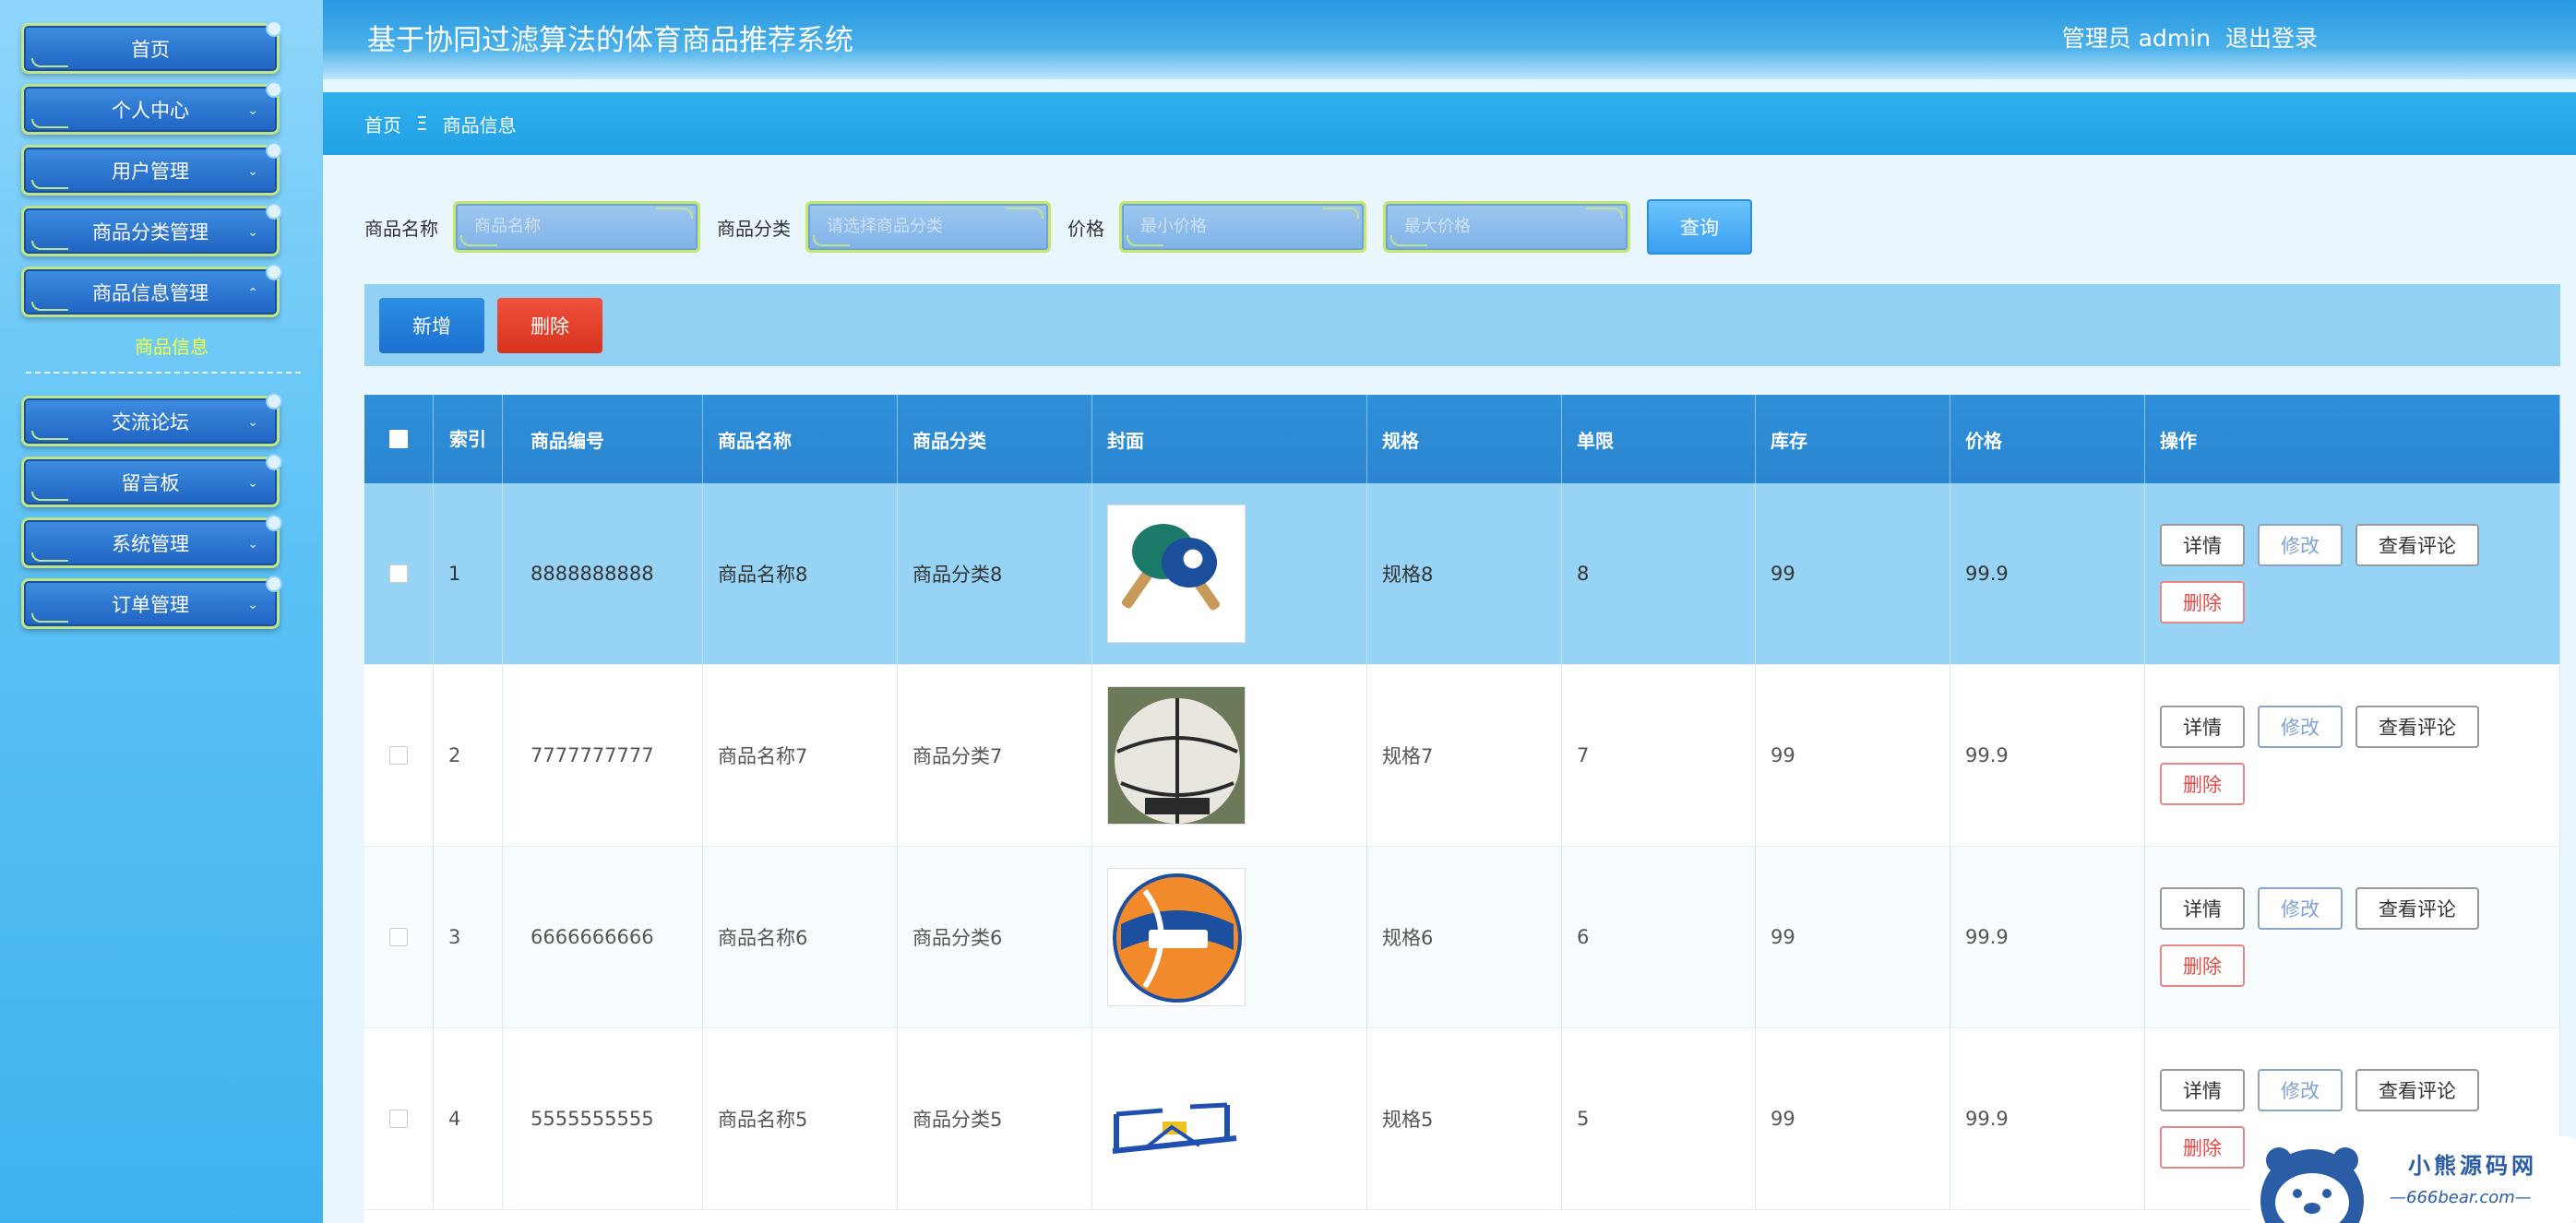 The width and height of the screenshot is (2576, 1223). What do you see at coordinates (928, 227) in the screenshot?
I see `category-select: 请选择商品分类` at bounding box center [928, 227].